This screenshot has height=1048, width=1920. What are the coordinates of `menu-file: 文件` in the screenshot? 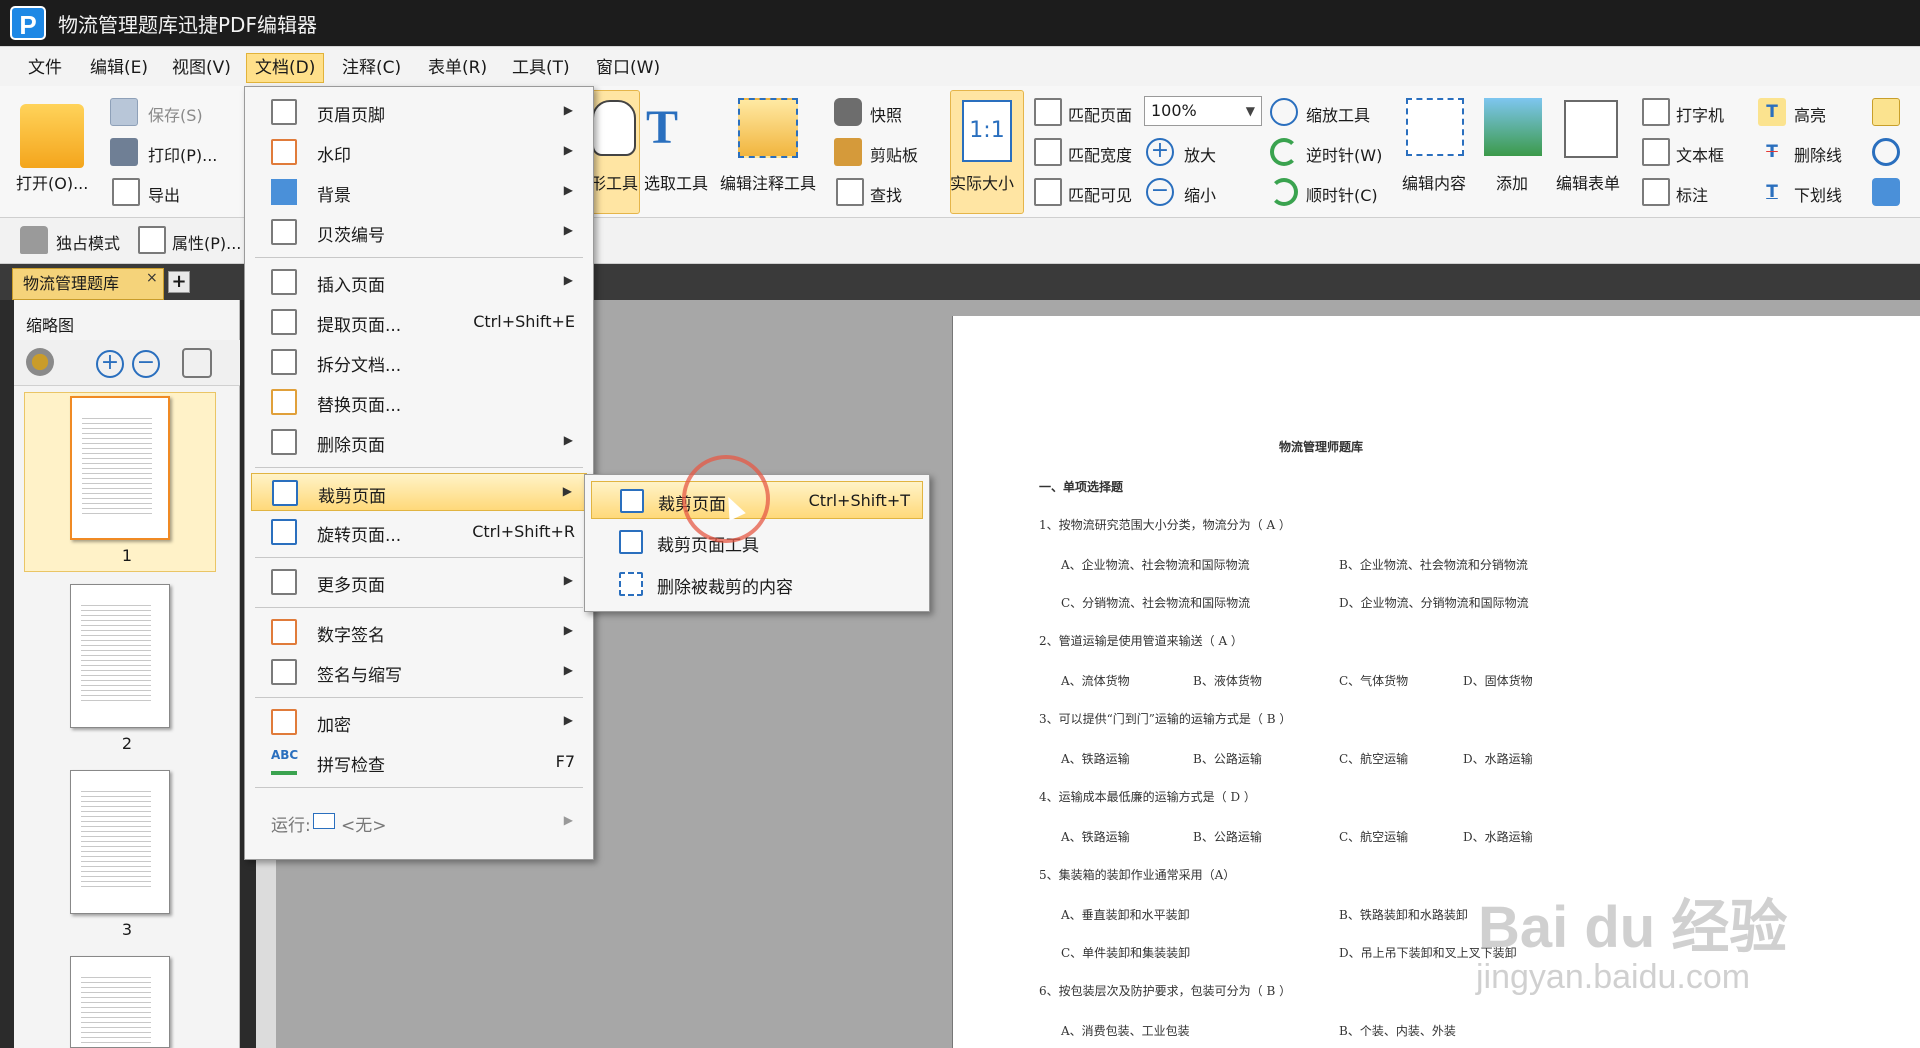 It's located at (45, 68).